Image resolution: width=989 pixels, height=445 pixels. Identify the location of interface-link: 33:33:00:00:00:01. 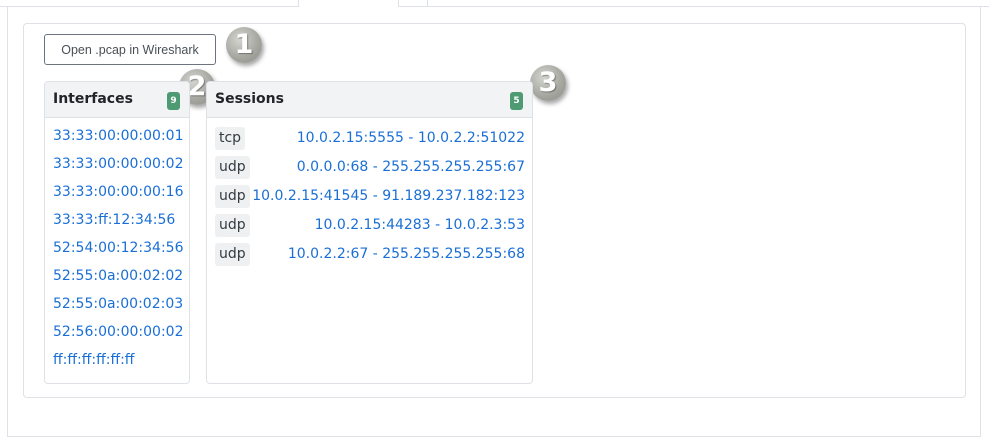
(118, 136).